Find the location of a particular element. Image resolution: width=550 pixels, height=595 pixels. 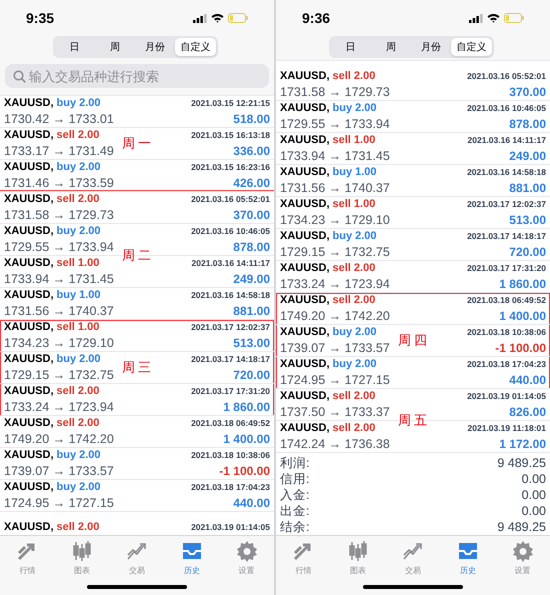

deal-time: 2021.03.16 05:52:01 is located at coordinates (506, 76).